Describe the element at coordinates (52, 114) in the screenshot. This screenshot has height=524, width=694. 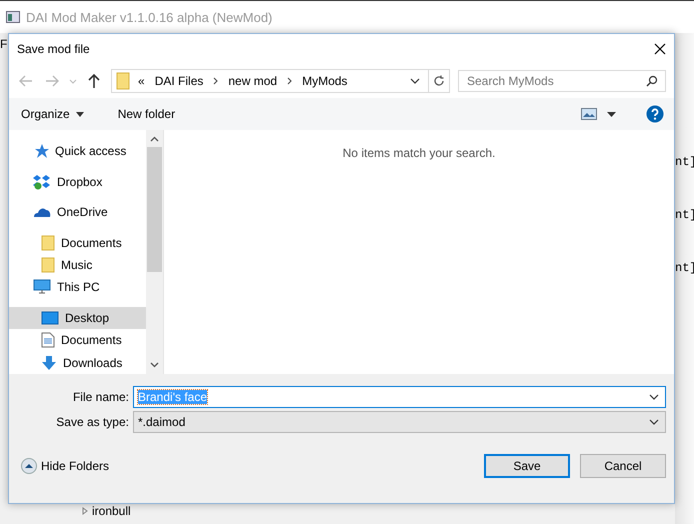
I see `organize-button: Organize` at that location.